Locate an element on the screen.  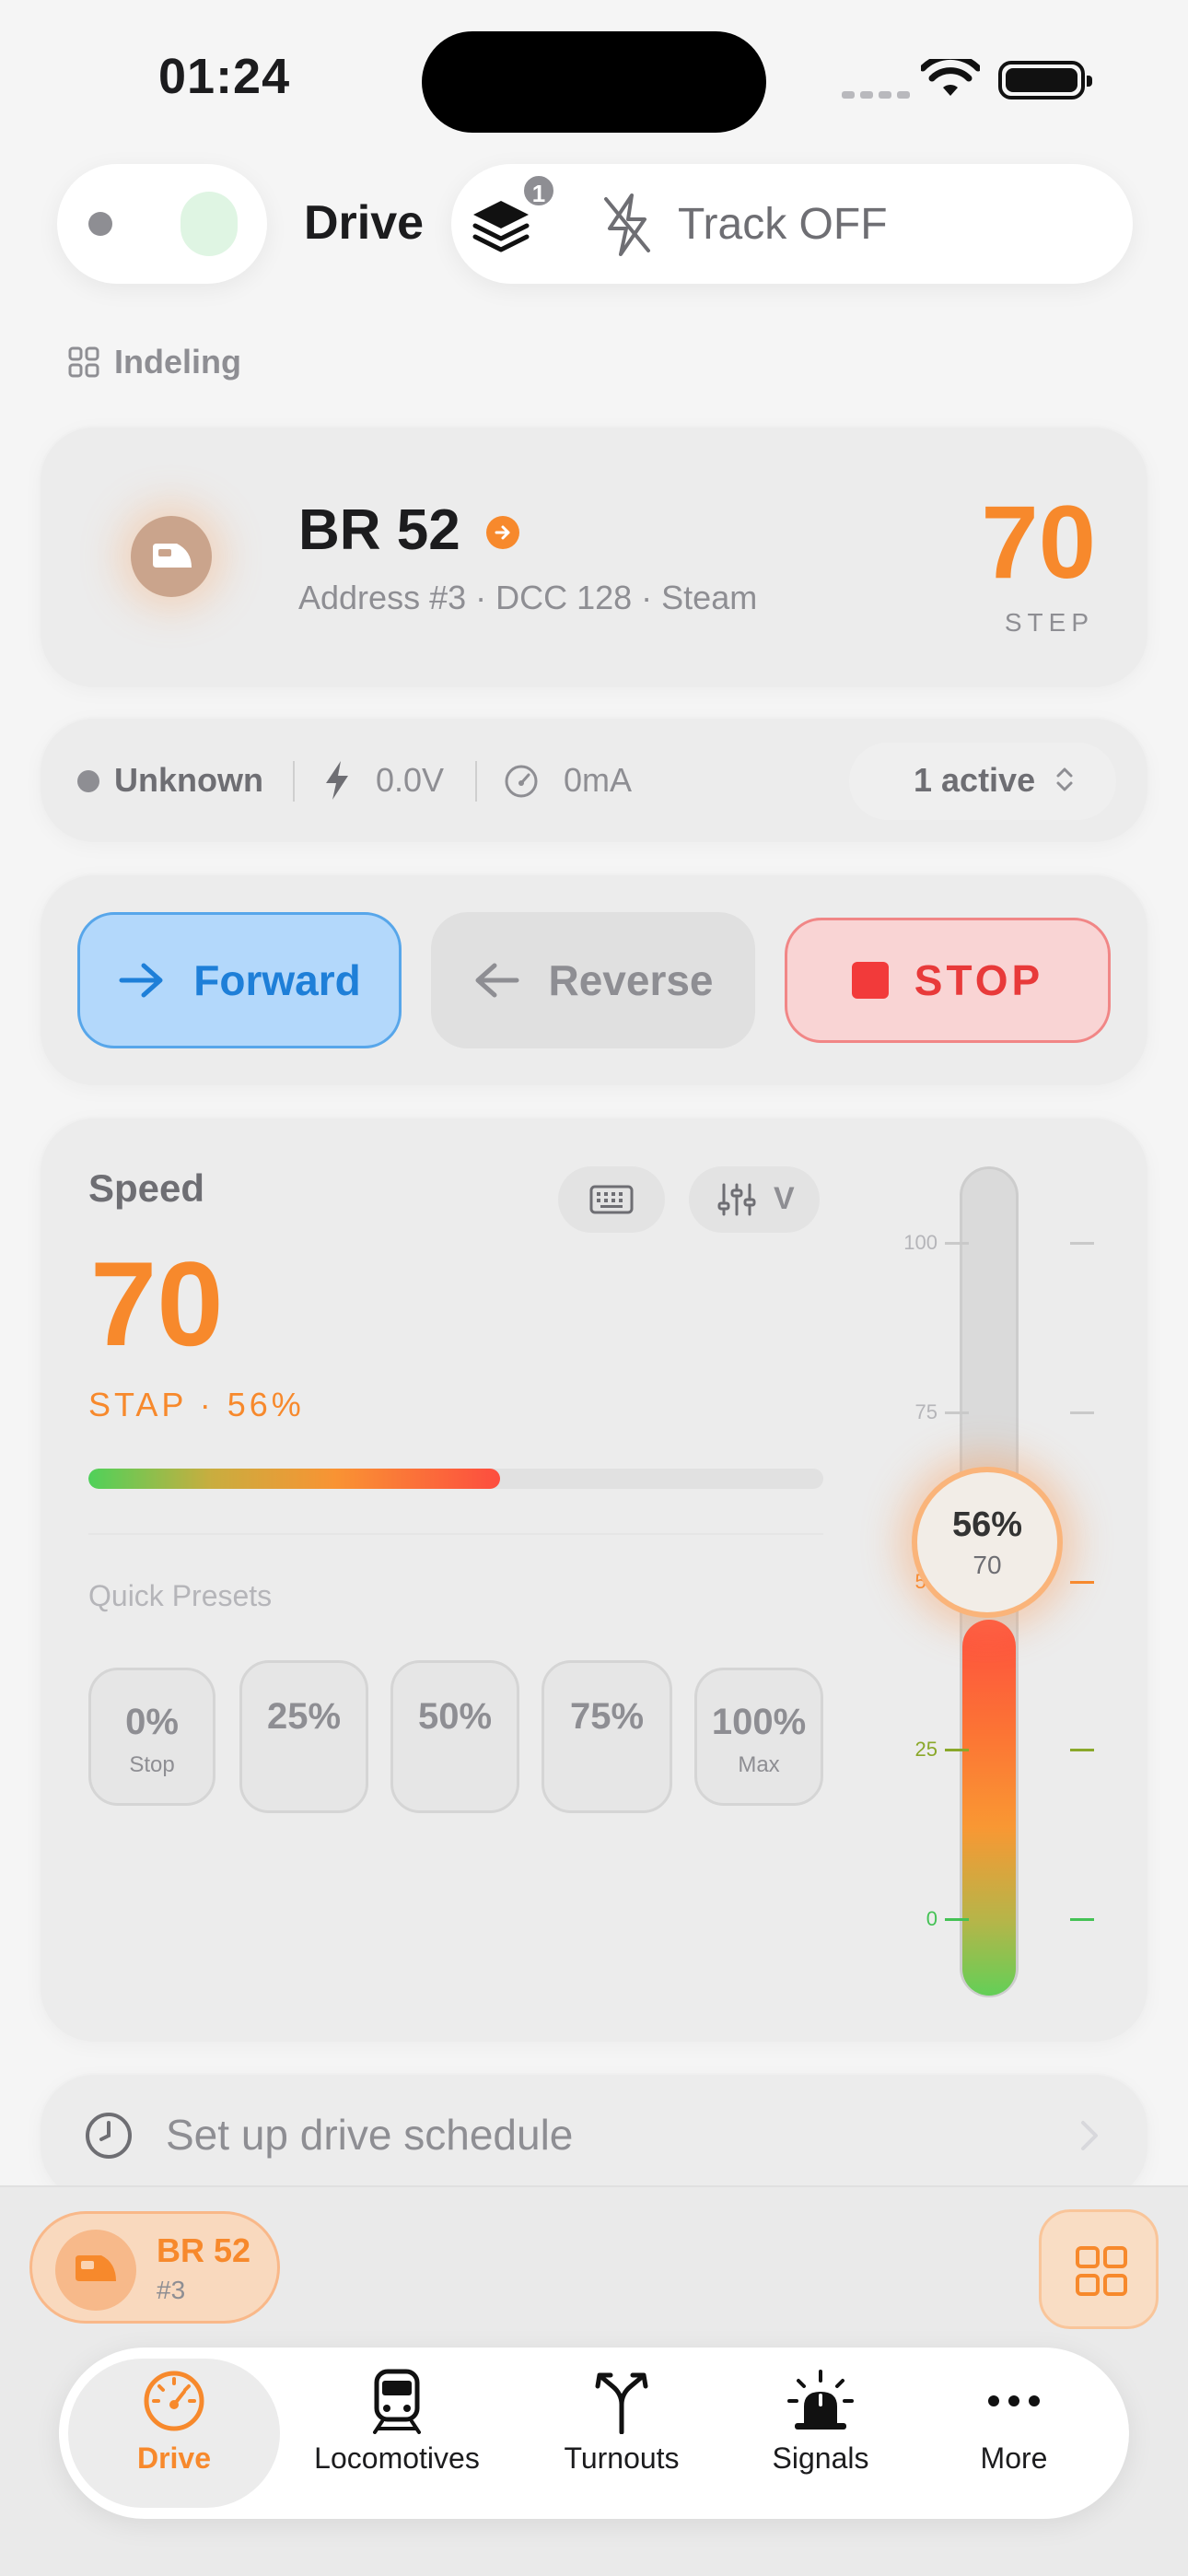
stop-square-icon is located at coordinates (870, 980).